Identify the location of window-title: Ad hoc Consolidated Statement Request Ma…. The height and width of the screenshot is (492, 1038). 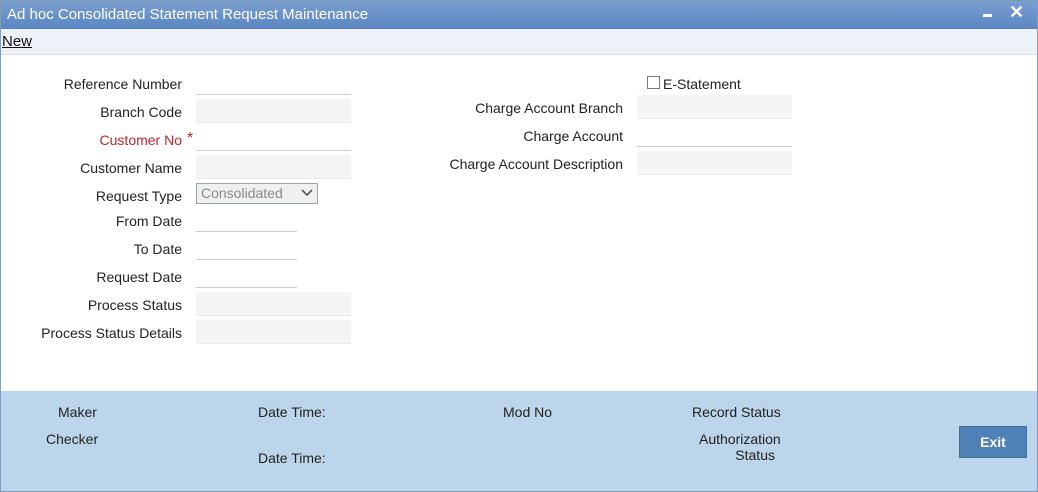
(188, 14).